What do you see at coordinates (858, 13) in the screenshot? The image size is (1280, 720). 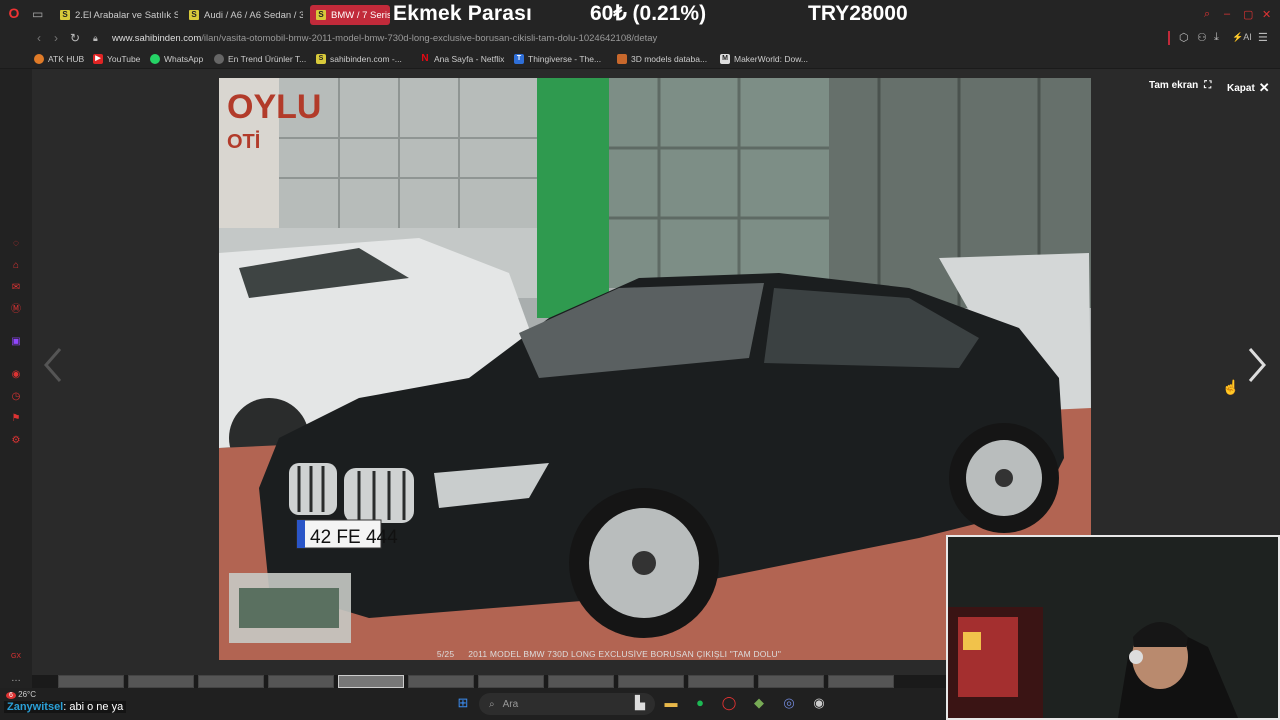 I see `stream-overlay-price: TRY28000` at bounding box center [858, 13].